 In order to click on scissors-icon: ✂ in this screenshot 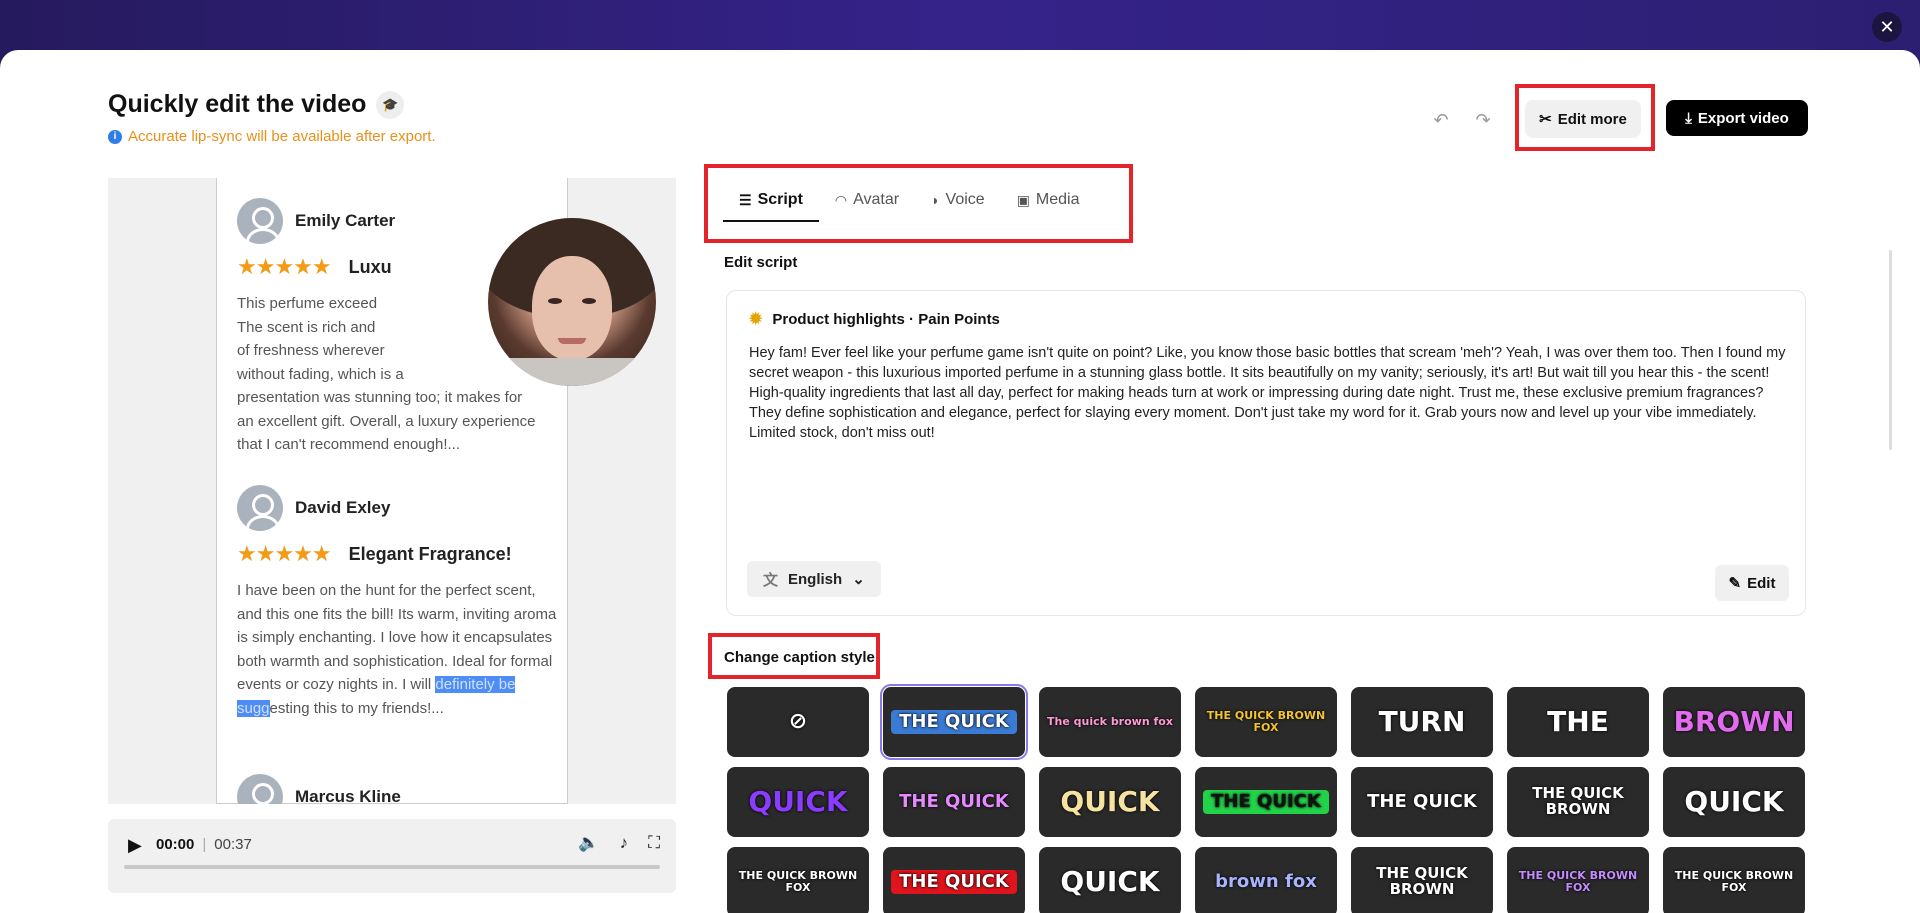, I will do `click(1545, 119)`.